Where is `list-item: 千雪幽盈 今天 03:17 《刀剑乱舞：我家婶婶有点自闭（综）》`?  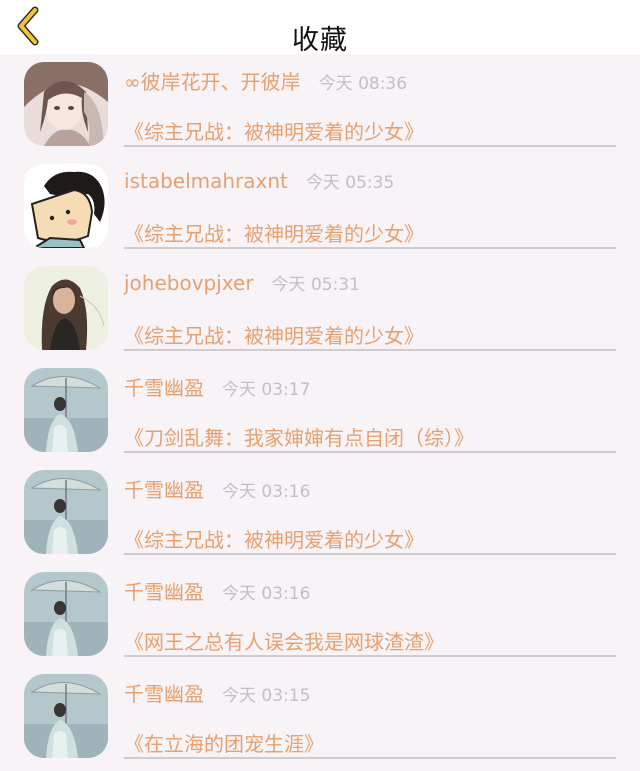
list-item: 千雪幽盈 今天 03:17 《刀剑乱舞：我家婶婶有点自闭（综）》 is located at coordinates (320, 411).